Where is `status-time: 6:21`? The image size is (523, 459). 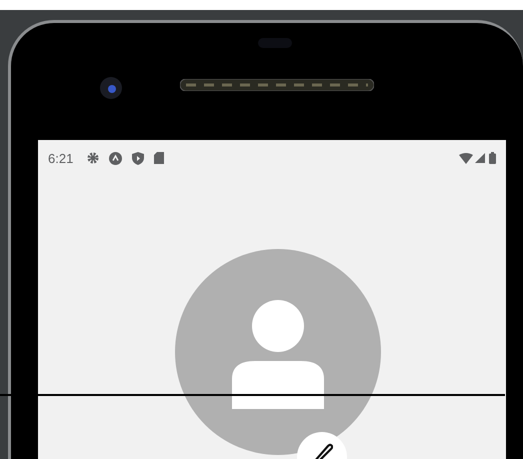 status-time: 6:21 is located at coordinates (61, 158).